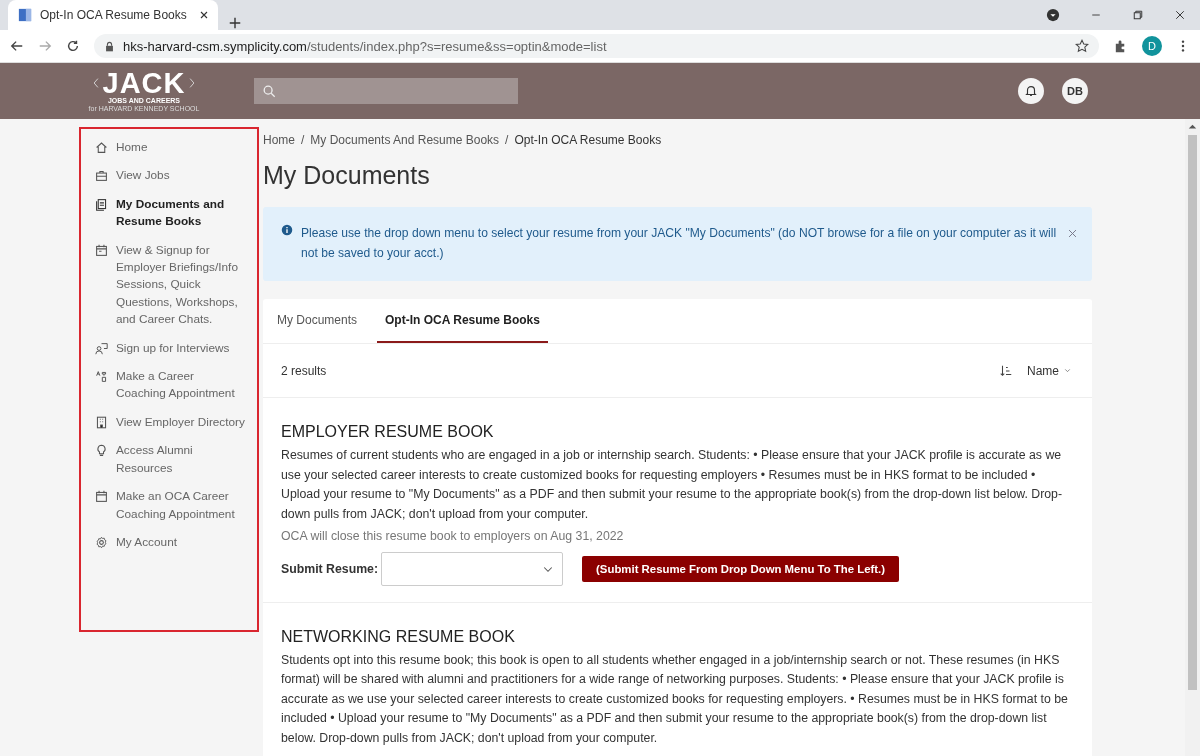  What do you see at coordinates (279, 140) in the screenshot?
I see `breadcrumb-link: Home` at bounding box center [279, 140].